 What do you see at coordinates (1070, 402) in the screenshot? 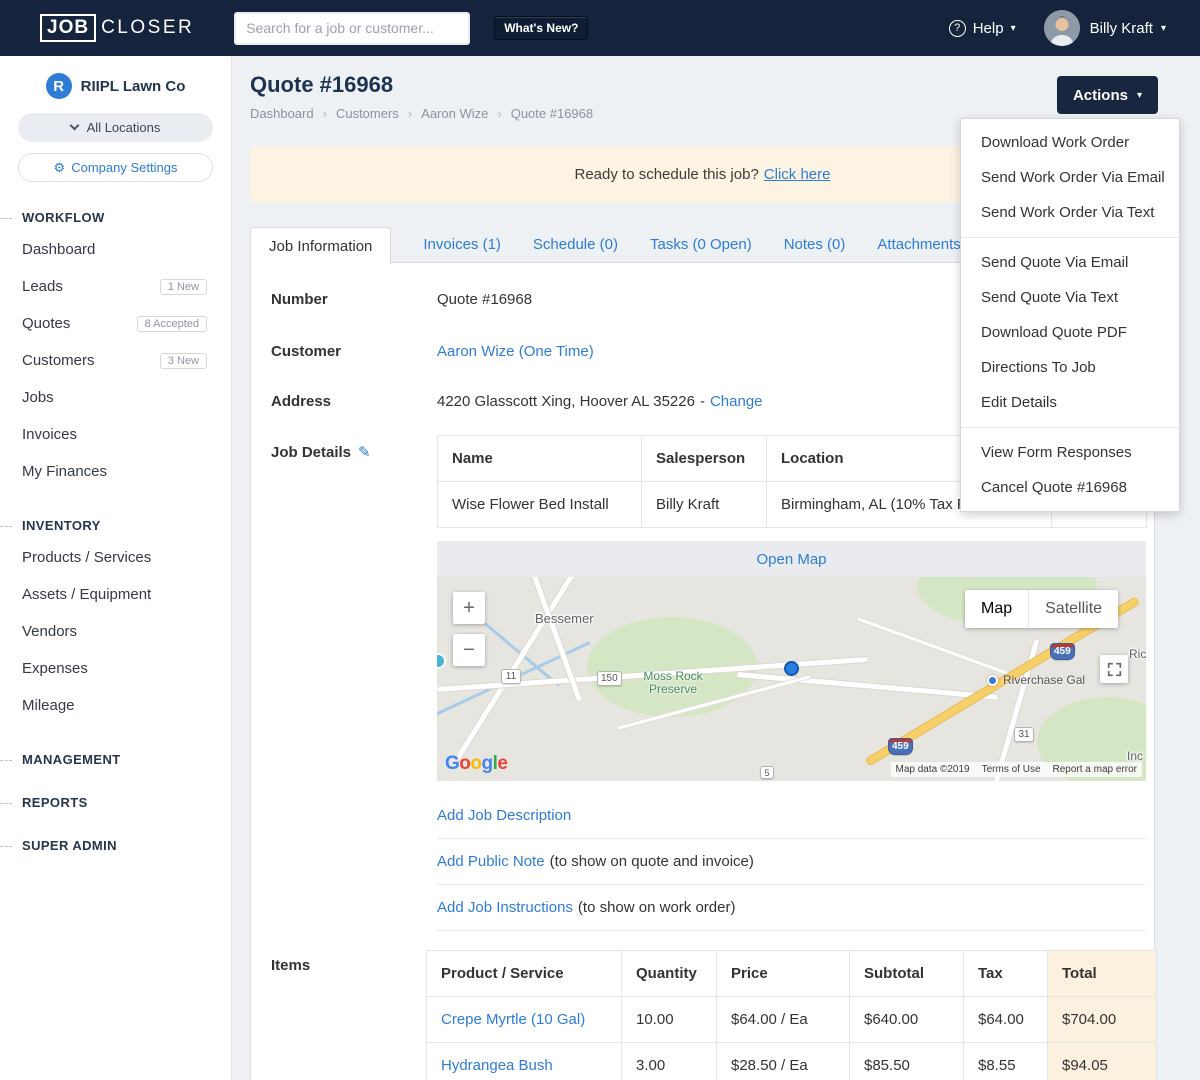
I see `menu-item-edit-details: Edit Details` at bounding box center [1070, 402].